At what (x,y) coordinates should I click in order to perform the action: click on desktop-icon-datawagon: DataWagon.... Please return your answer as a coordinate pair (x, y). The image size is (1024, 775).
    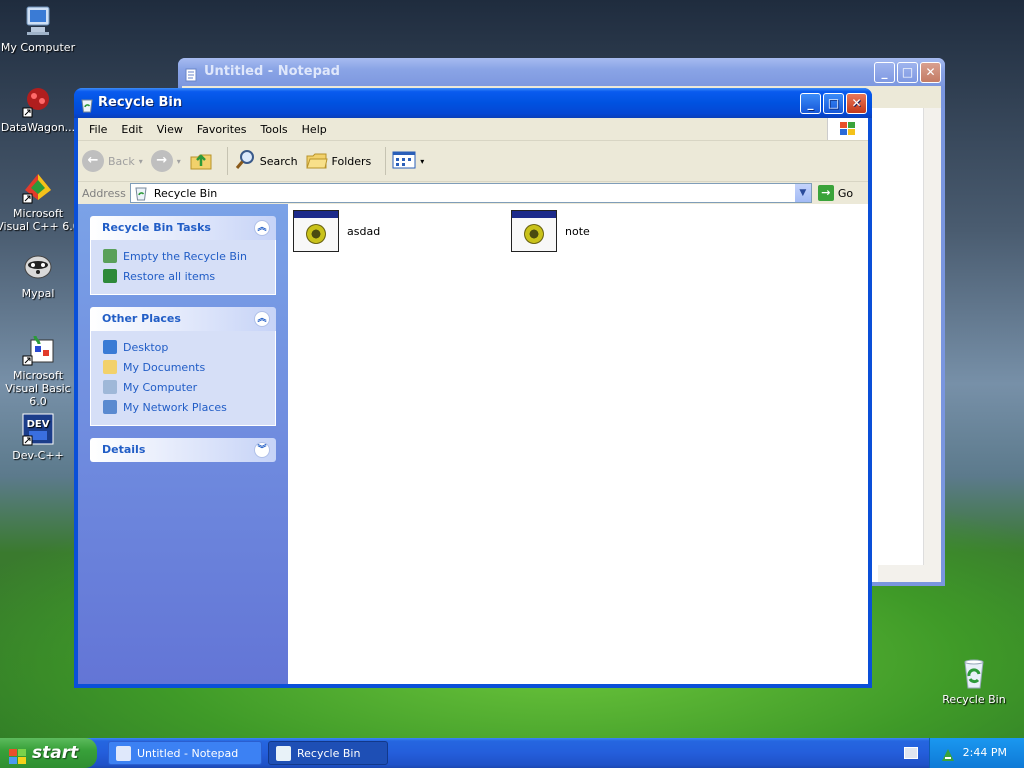
    Looking at the image, I should click on (40, 109).